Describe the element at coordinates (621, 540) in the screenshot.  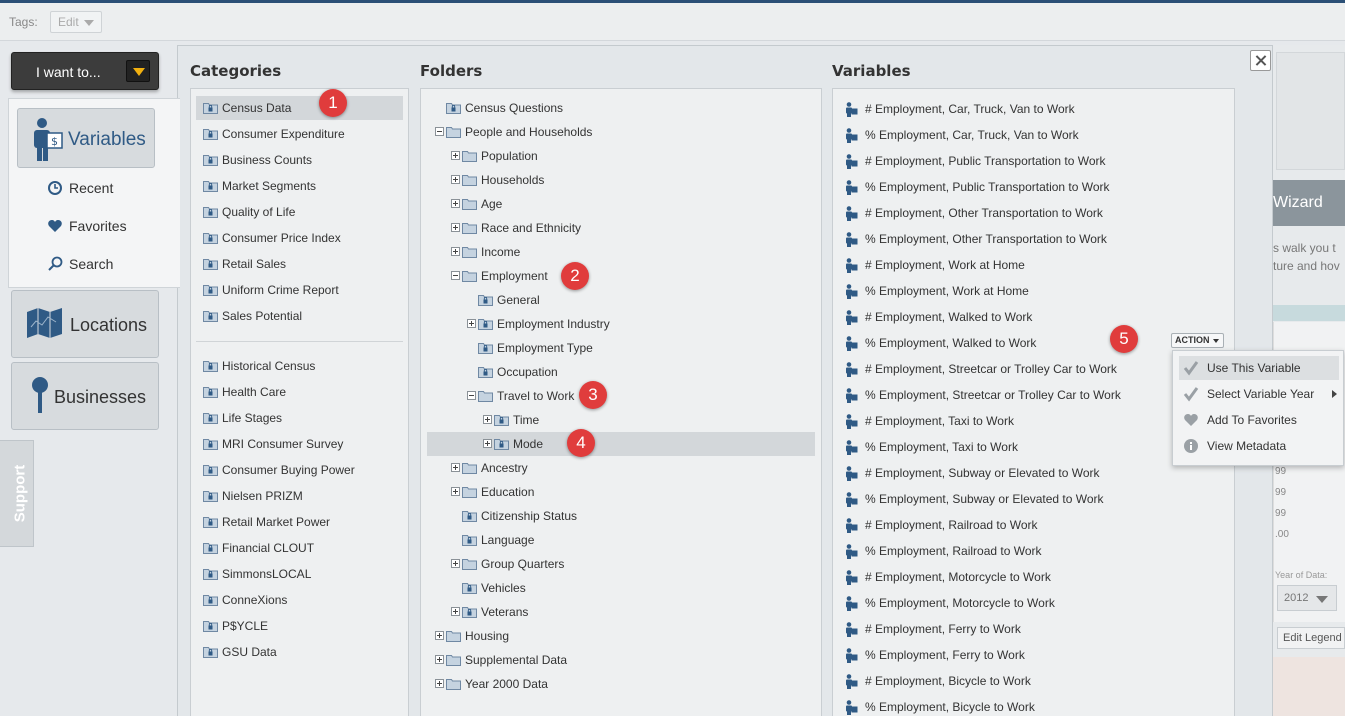
I see `folder-tree-item: Language` at that location.